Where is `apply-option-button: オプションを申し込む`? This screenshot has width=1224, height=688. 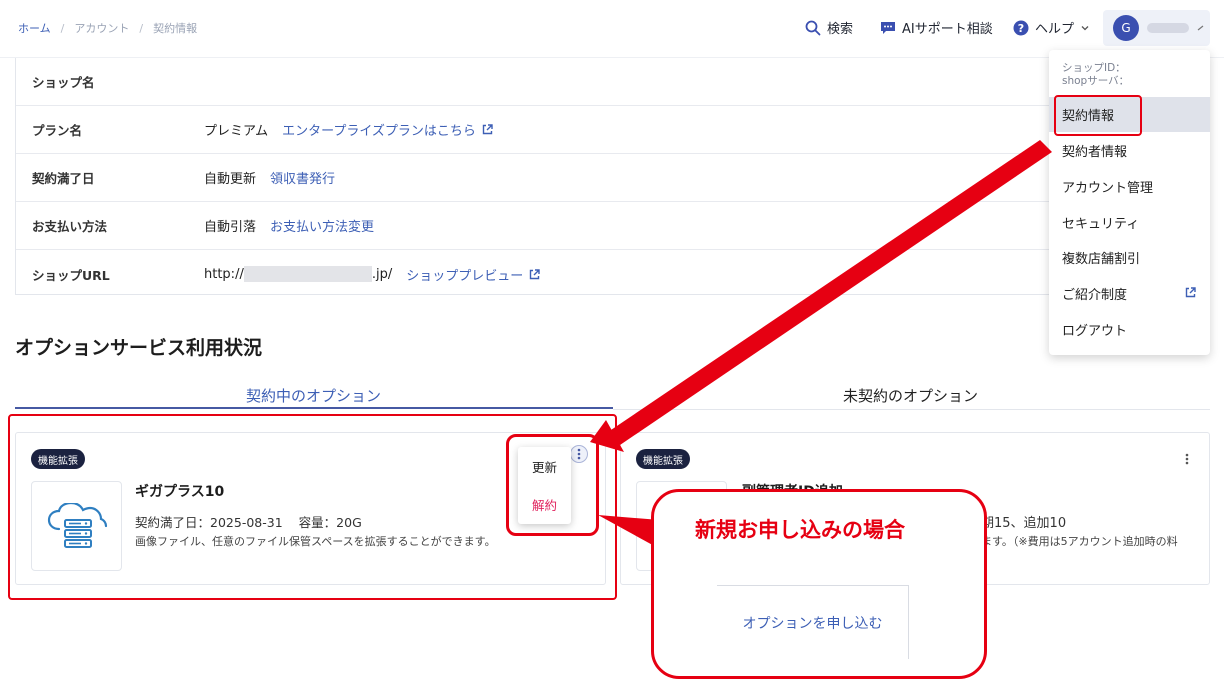
apply-option-button: オプションを申し込む is located at coordinates (813, 622).